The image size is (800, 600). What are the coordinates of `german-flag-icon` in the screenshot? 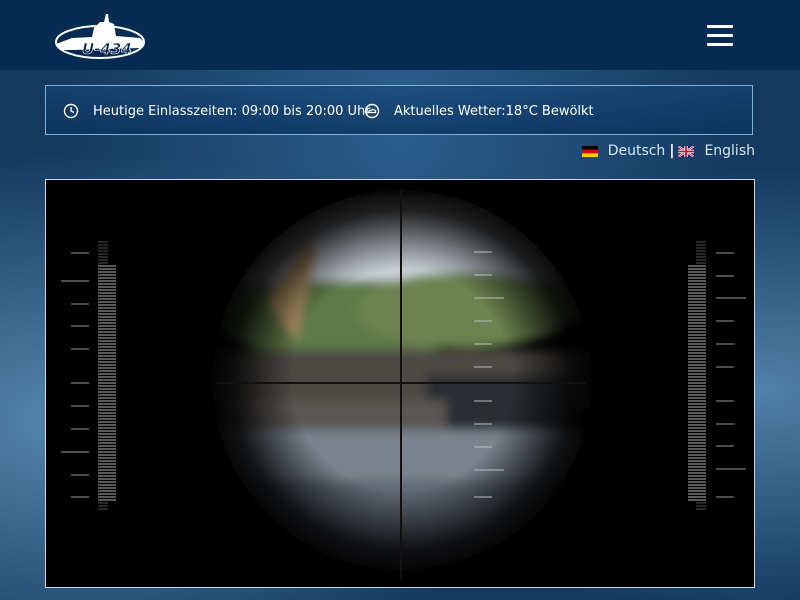 It's located at (589, 151).